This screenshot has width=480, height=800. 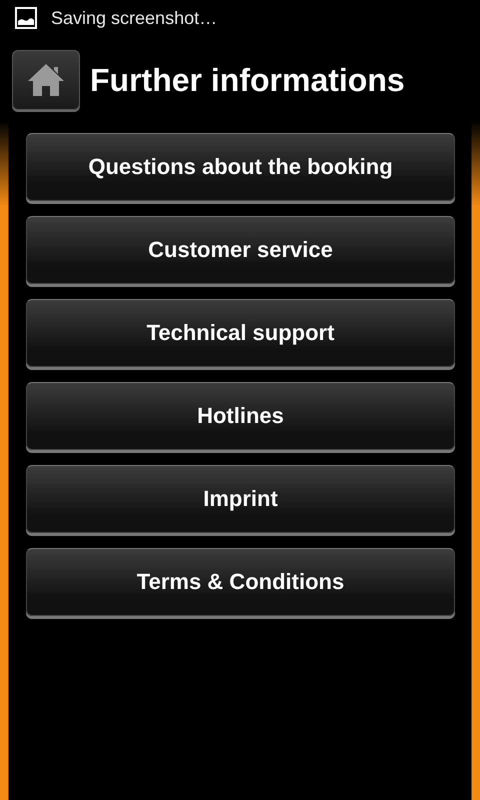 I want to click on home-button, so click(x=46, y=80).